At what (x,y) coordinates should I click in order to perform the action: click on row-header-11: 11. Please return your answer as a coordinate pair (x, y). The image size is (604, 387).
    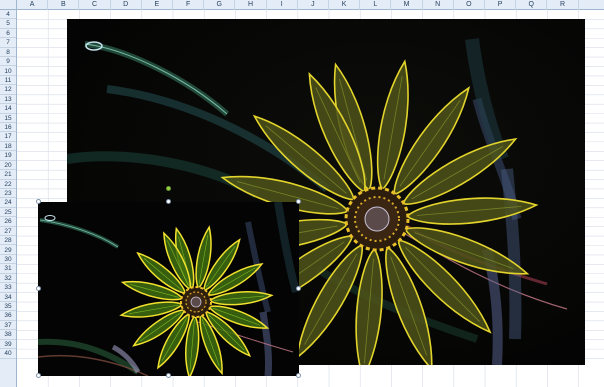
    Looking at the image, I should click on (8, 81).